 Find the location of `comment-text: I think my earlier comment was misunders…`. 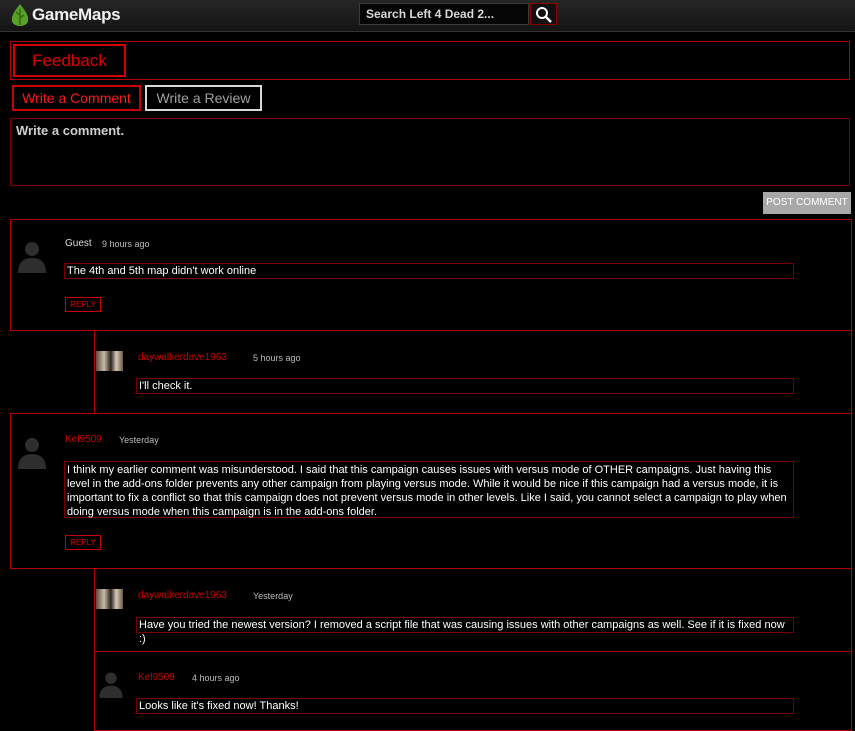

comment-text: I think my earlier comment was misunders… is located at coordinates (429, 489).